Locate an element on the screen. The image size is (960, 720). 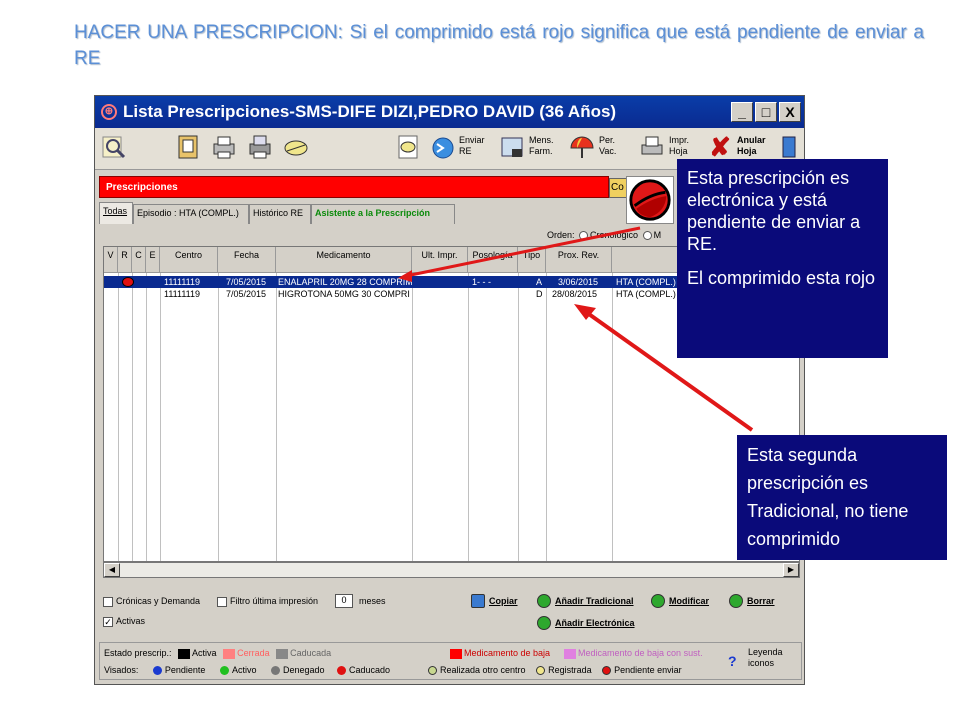
tab-todas: Todas is located at coordinates (116, 213).